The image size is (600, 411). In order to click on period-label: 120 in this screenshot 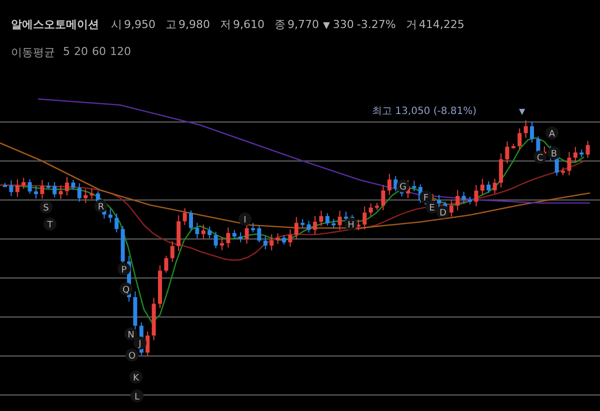, I will do `click(120, 52)`.